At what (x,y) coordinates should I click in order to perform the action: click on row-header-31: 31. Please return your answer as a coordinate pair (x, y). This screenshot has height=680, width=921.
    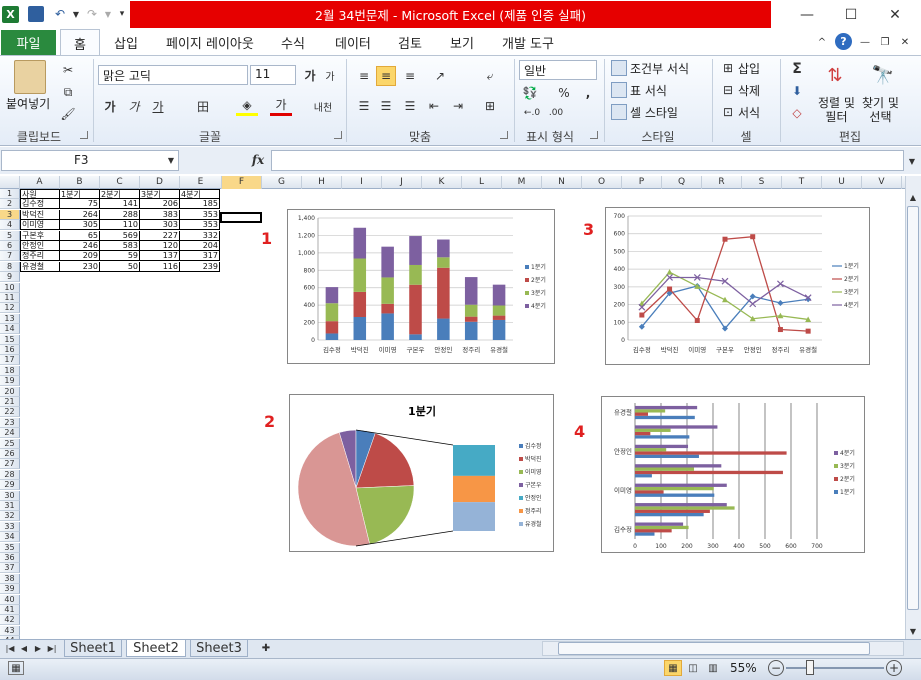
    Looking at the image, I should click on (10, 506).